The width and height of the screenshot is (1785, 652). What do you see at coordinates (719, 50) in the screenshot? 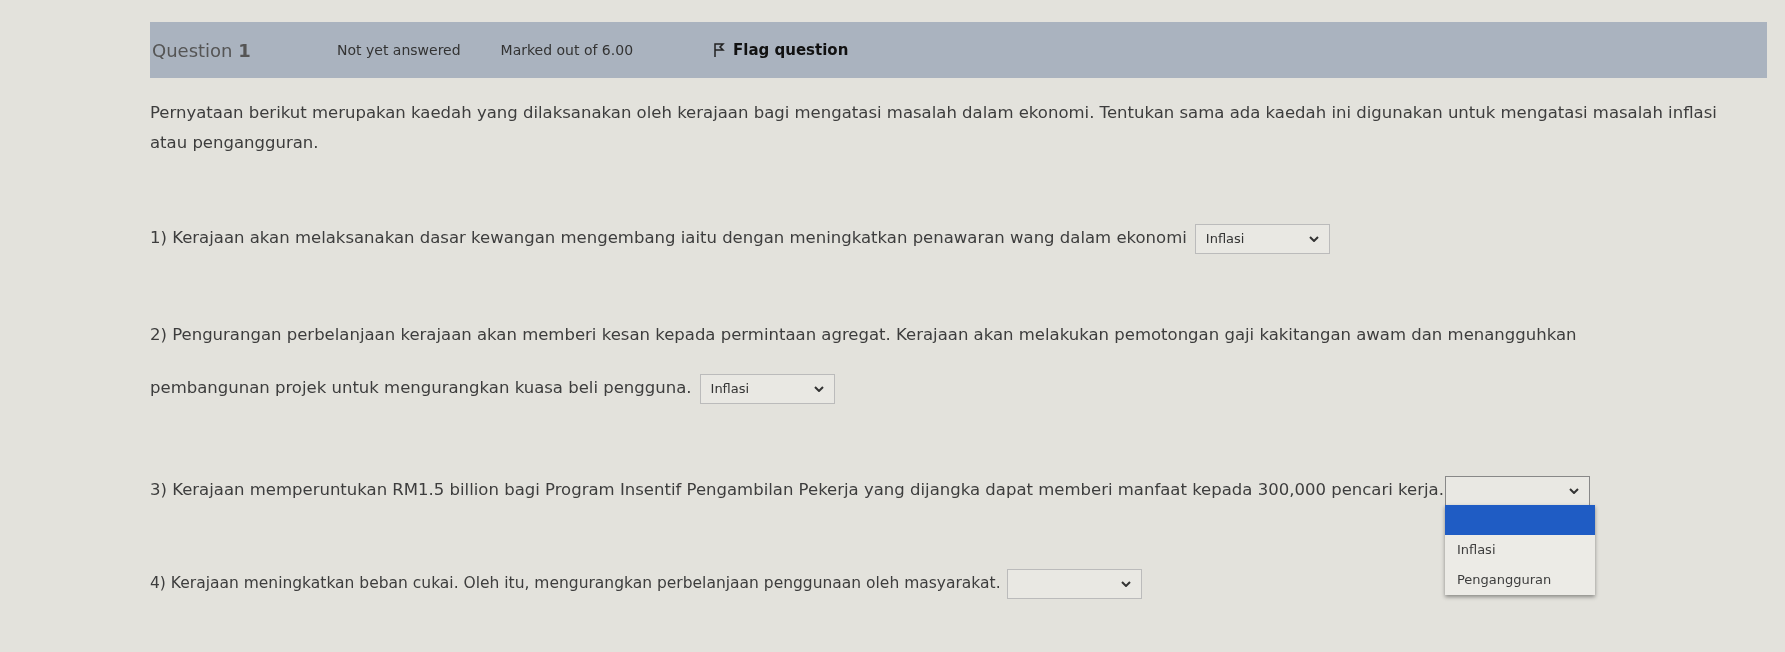
I see `flag-icon` at bounding box center [719, 50].